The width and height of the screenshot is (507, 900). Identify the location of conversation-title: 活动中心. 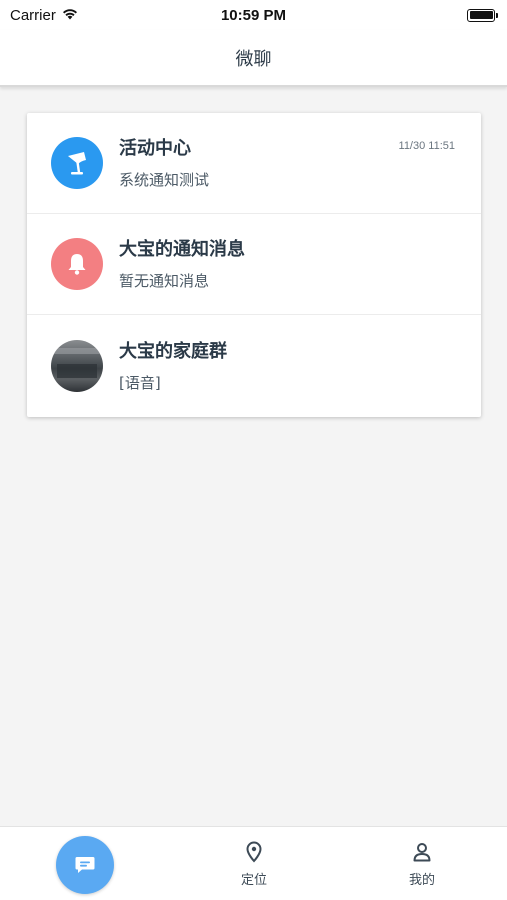
(155, 148).